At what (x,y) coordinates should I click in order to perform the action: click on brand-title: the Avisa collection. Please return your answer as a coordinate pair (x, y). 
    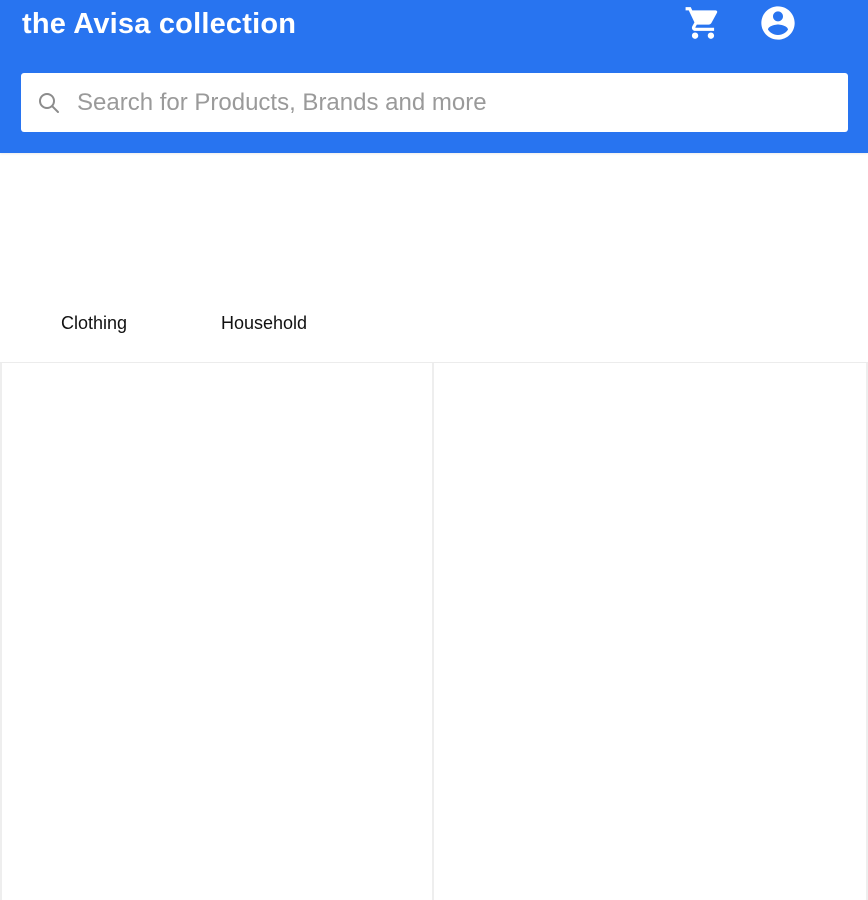
    Looking at the image, I should click on (159, 24).